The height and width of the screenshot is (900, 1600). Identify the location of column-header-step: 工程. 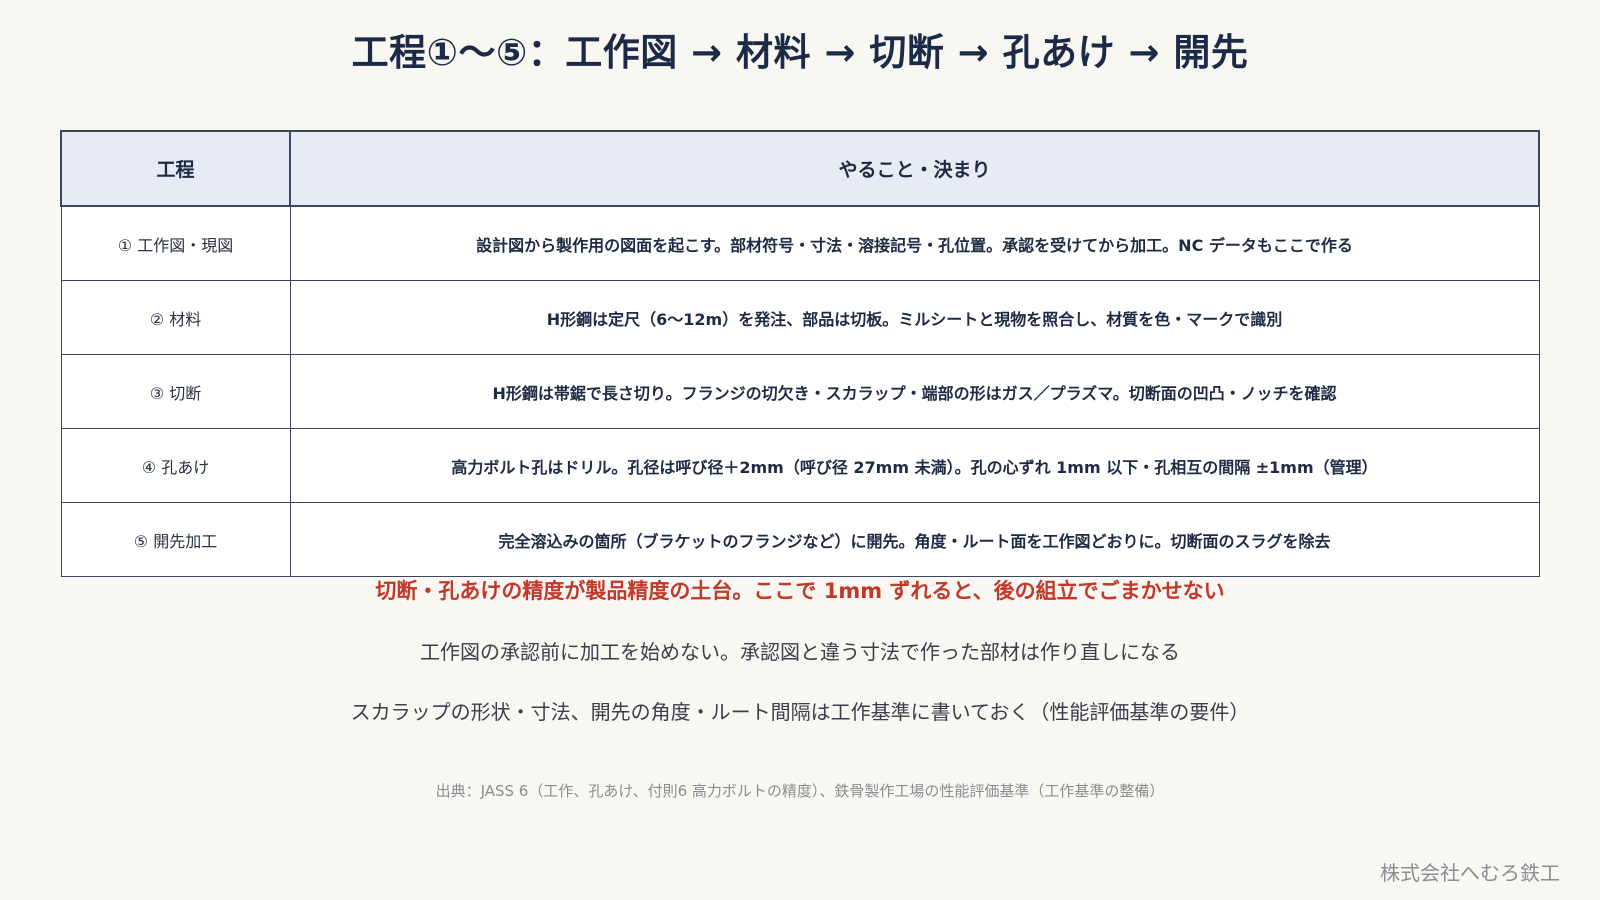
(175, 168).